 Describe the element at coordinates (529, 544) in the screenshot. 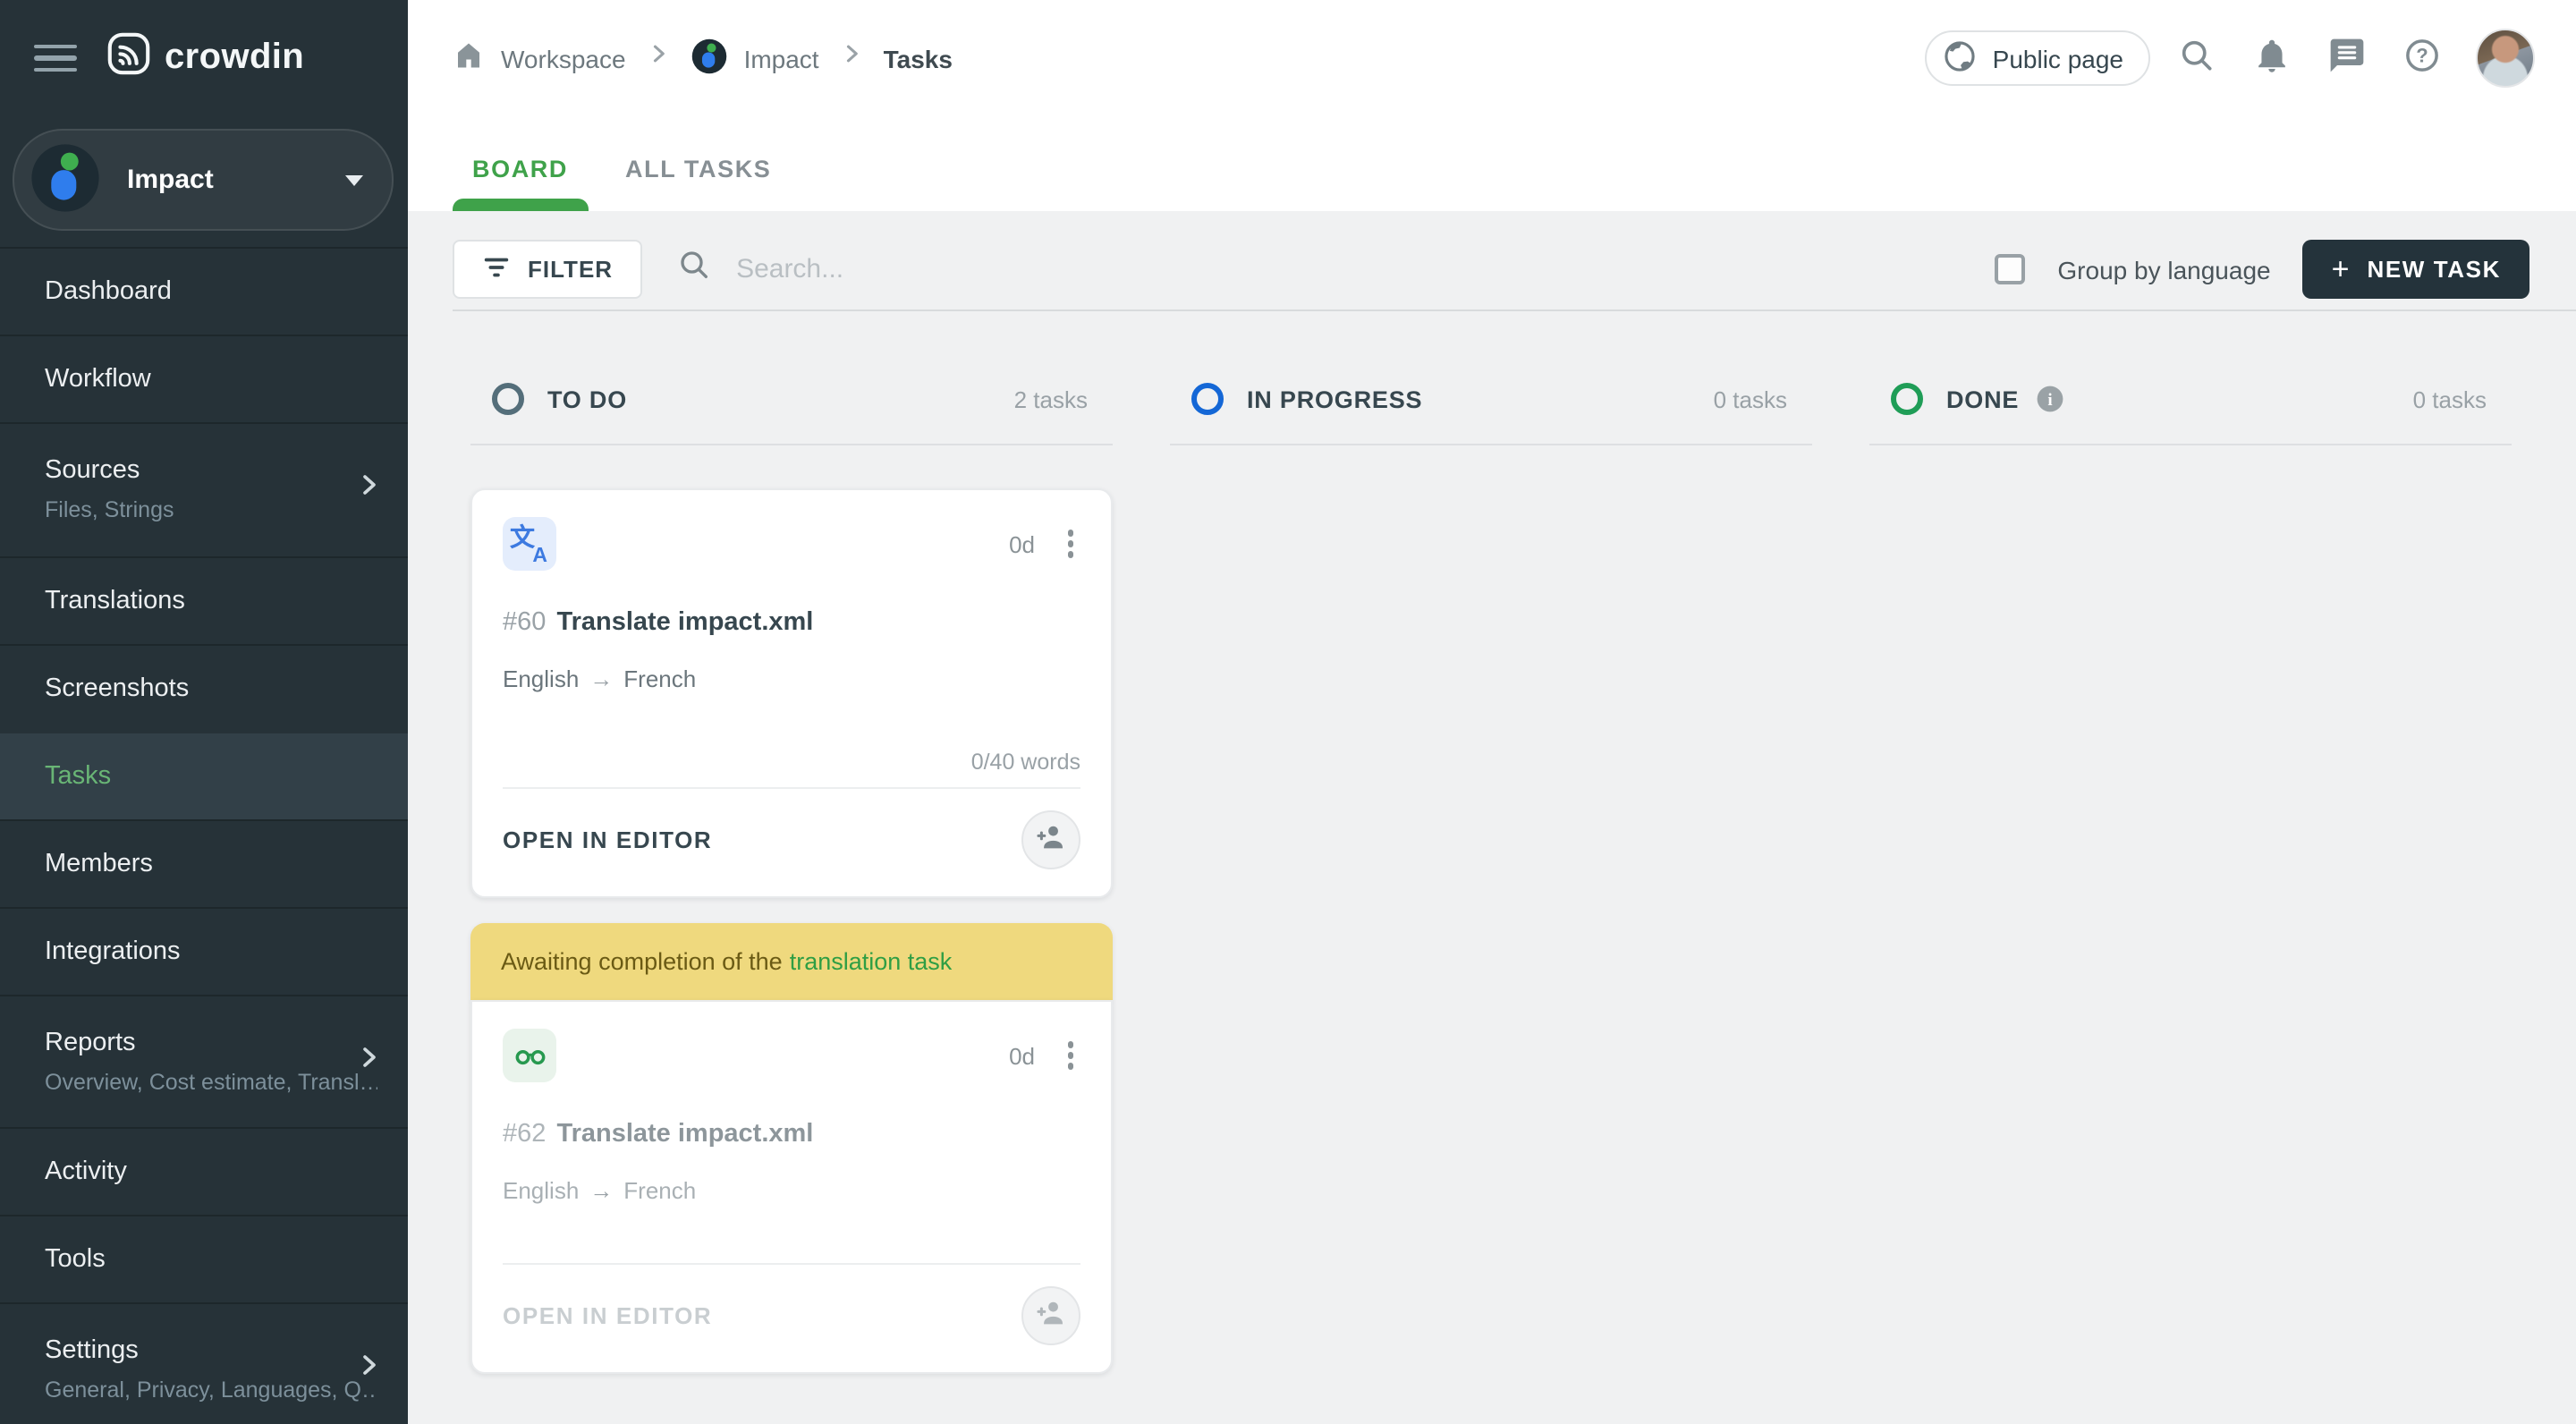

I see `translate-task-icon: 文 A` at that location.